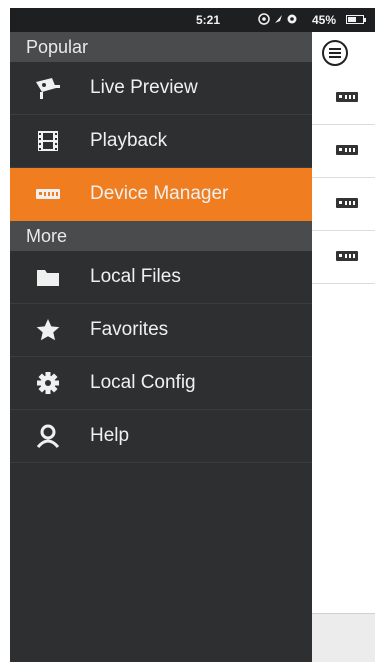  What do you see at coordinates (110, 435) in the screenshot?
I see `menu-item-label: Help` at bounding box center [110, 435].